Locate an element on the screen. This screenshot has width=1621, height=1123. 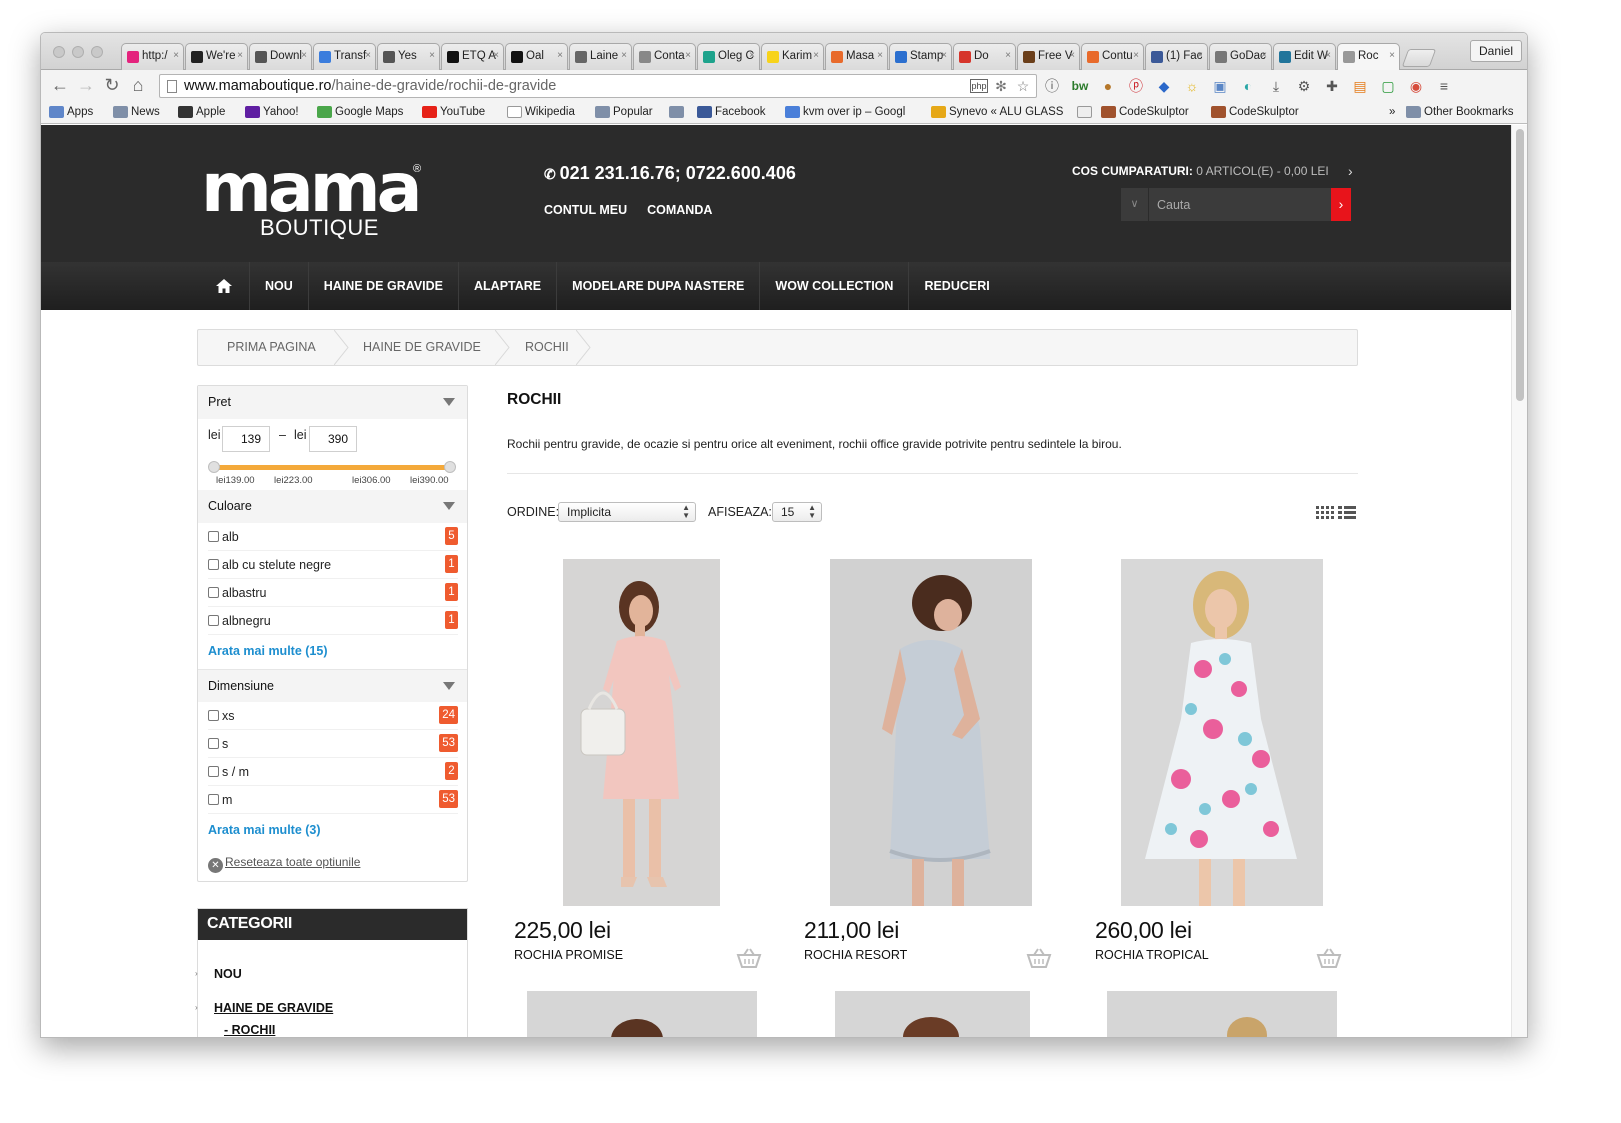
nav-item-alaptare: ALAPTARE is located at coordinates (507, 286).